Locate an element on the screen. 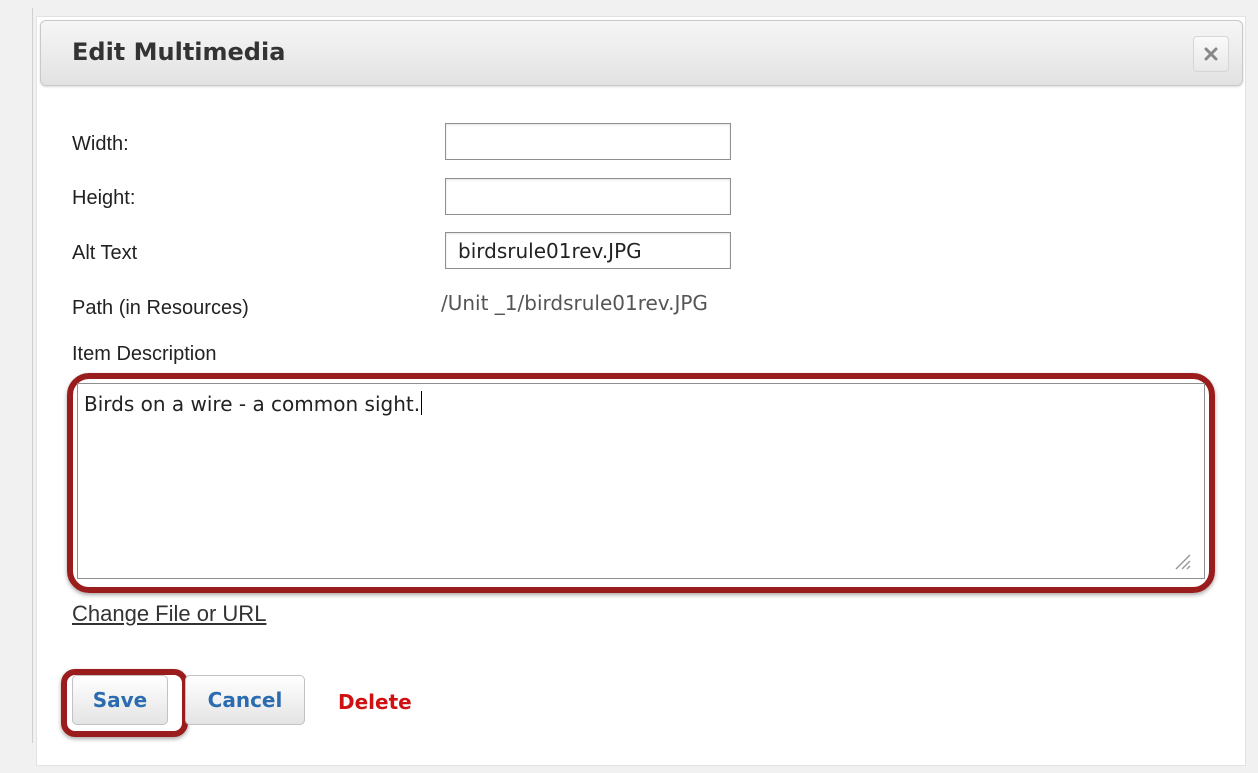 This screenshot has height=773, width=1258. alt-text-field is located at coordinates (588, 250).